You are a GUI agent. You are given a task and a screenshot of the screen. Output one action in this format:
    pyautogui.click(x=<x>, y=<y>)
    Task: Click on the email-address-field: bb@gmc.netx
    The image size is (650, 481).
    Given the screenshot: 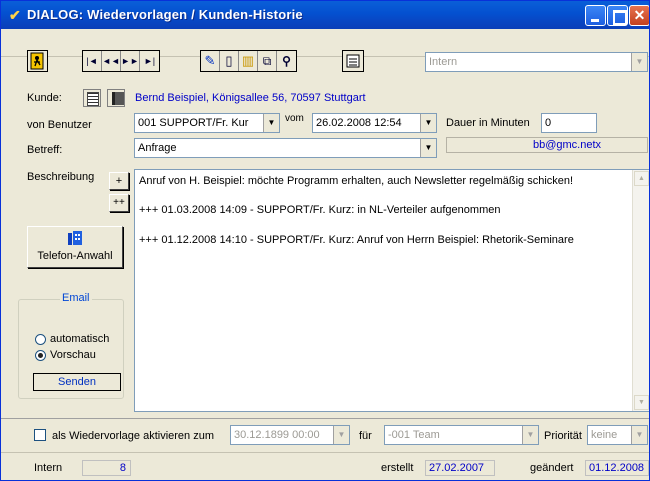 What is the action you would take?
    pyautogui.click(x=547, y=145)
    